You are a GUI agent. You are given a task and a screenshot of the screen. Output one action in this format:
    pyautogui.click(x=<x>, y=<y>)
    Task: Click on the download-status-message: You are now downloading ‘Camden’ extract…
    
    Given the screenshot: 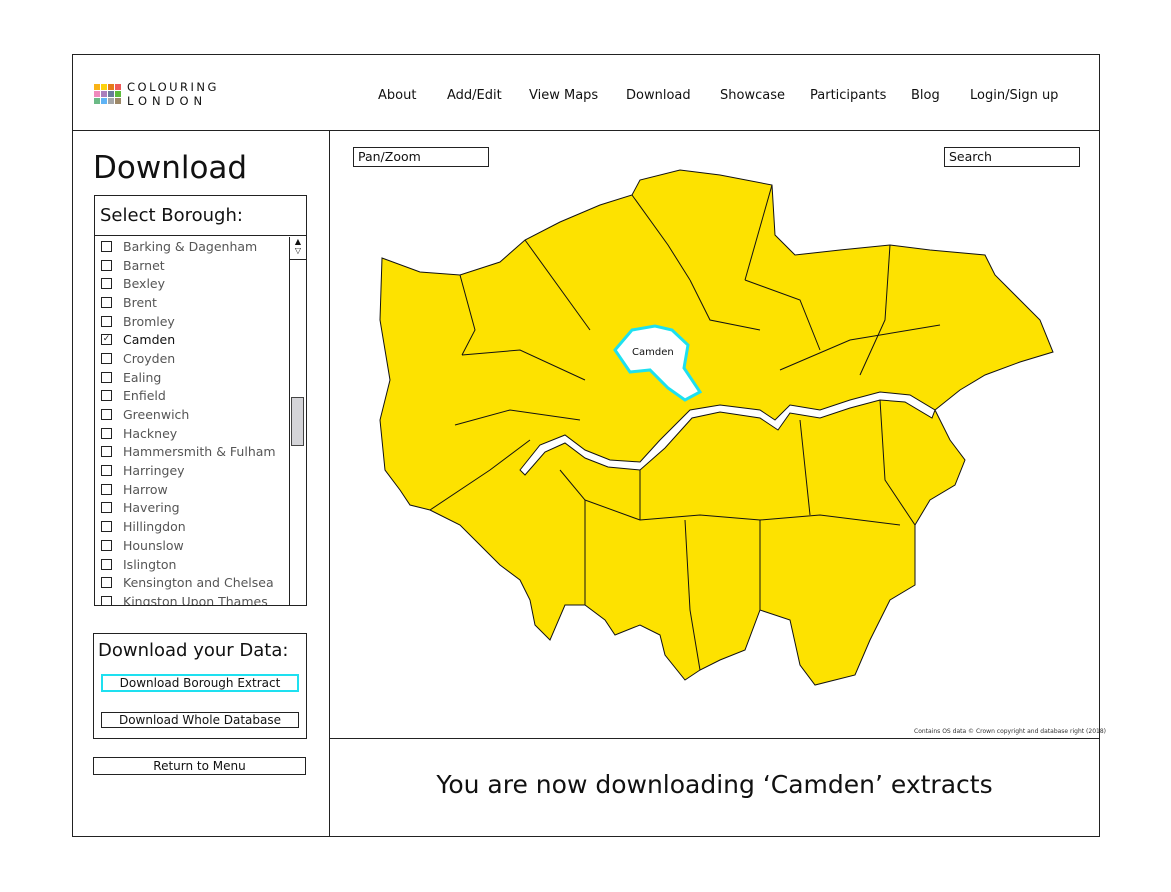 What is the action you would take?
    pyautogui.click(x=714, y=784)
    